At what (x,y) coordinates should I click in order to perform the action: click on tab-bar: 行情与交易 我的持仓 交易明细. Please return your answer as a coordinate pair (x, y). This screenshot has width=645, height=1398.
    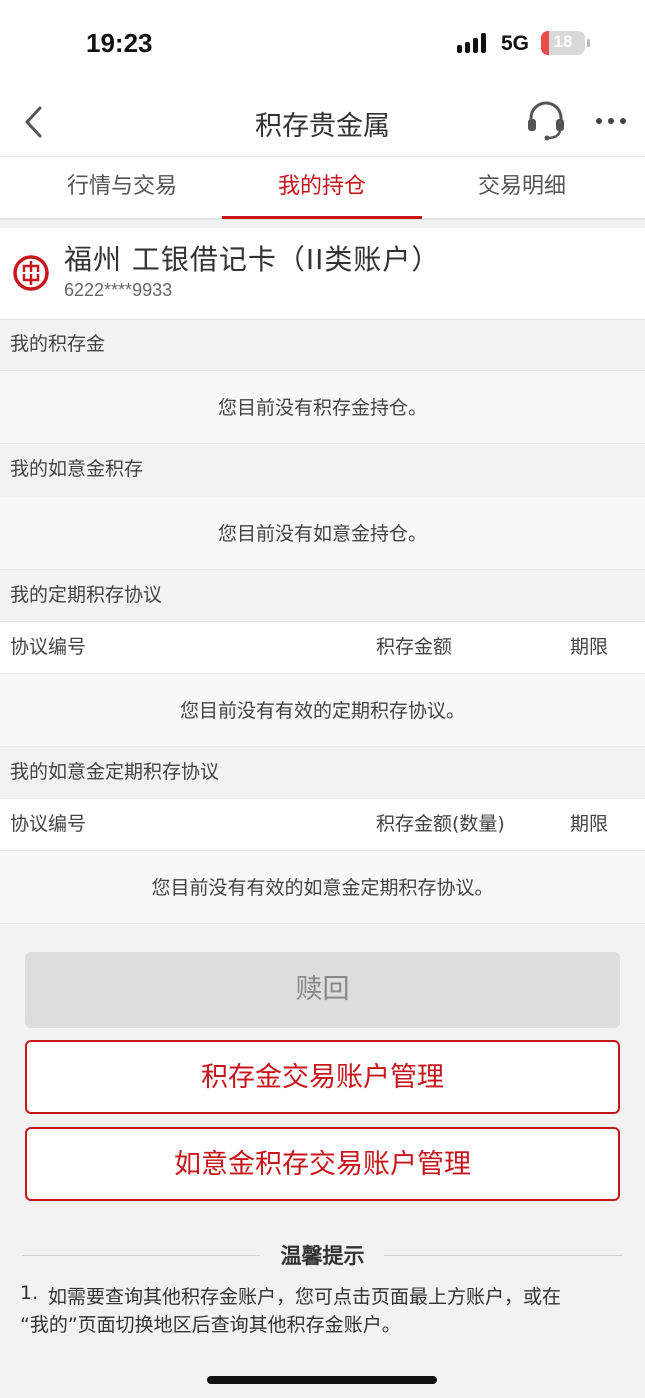
    Looking at the image, I should click on (322, 188).